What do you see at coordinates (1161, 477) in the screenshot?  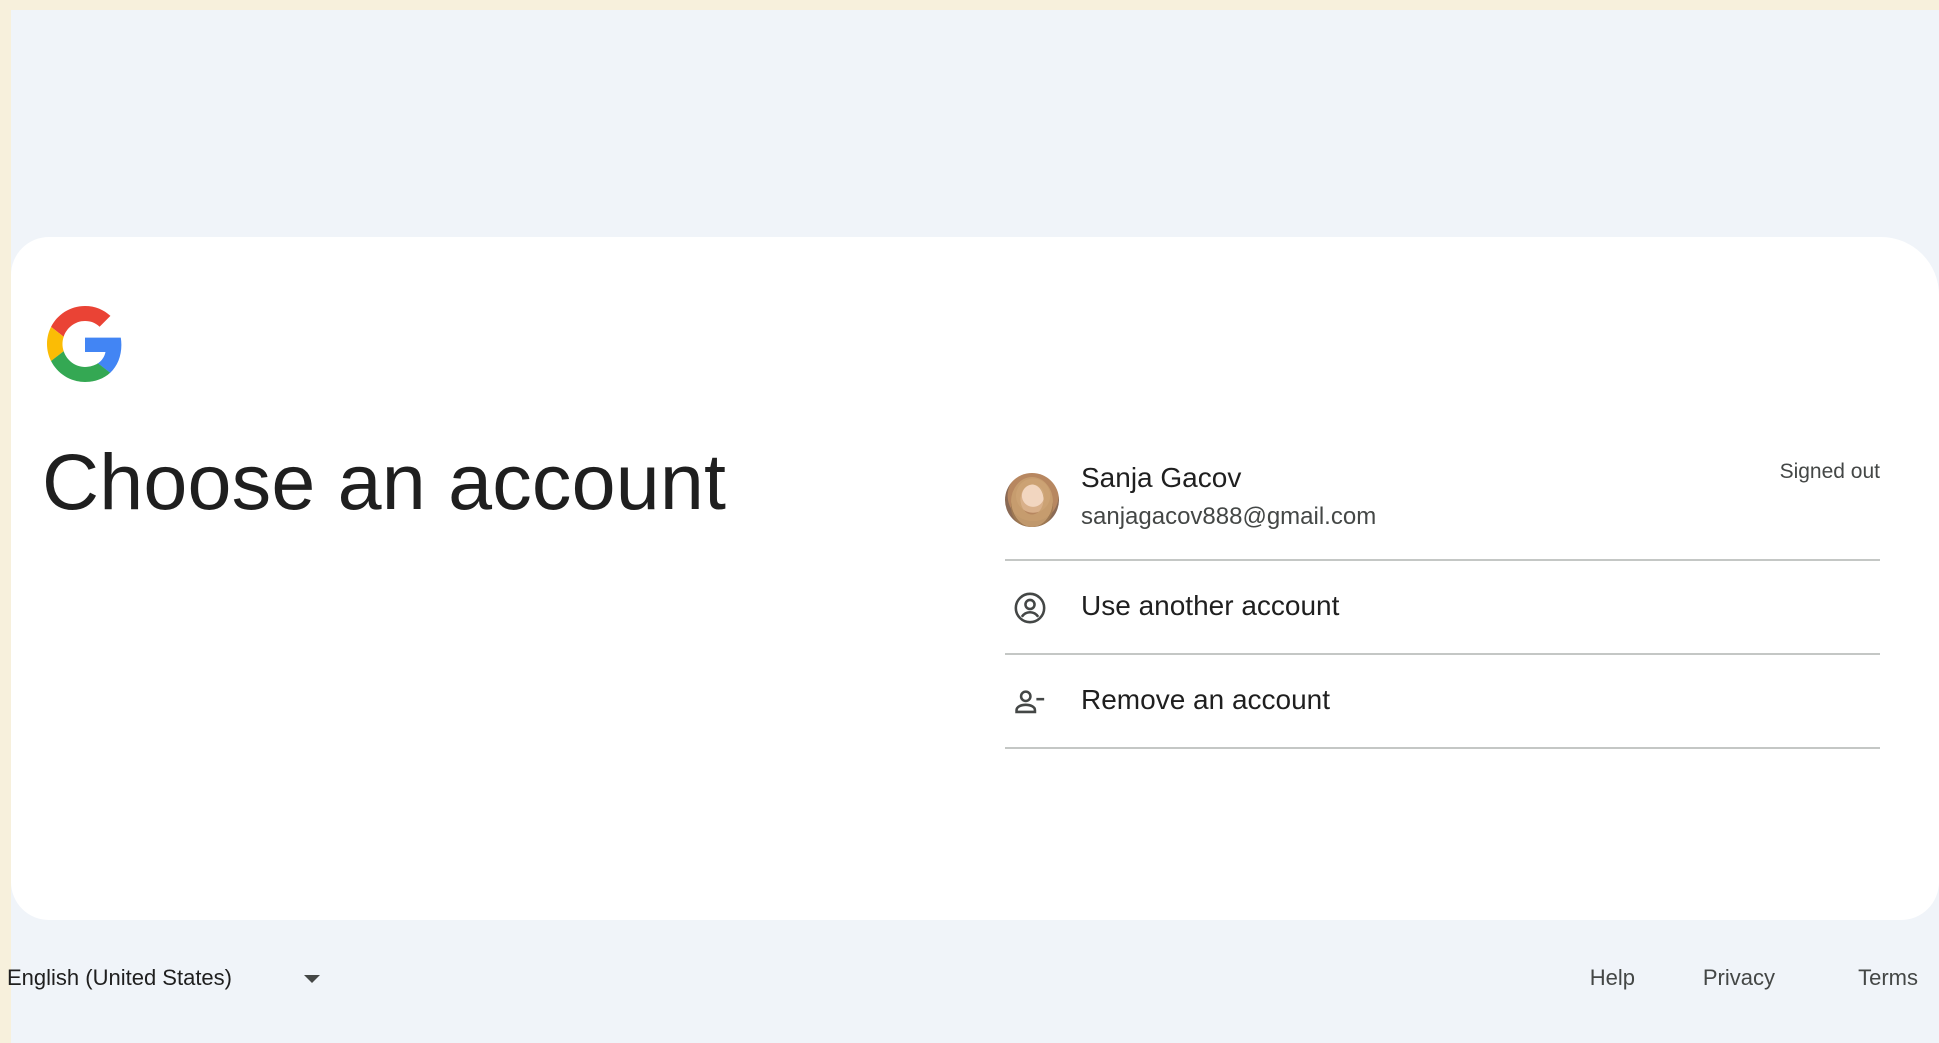 I see `account-name: Sanja Gacov` at bounding box center [1161, 477].